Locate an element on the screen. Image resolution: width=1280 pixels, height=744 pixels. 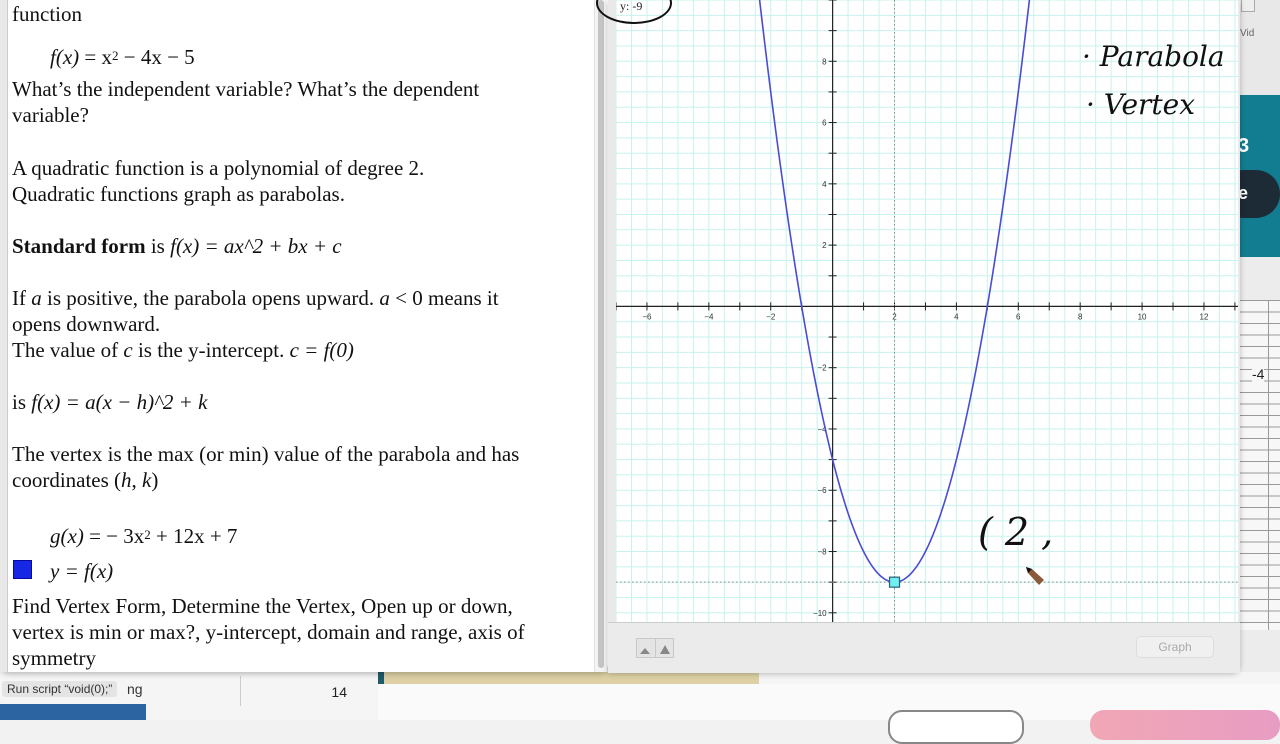
annotation-vertex-coords: ( 2 , is located at coordinates (1016, 532).